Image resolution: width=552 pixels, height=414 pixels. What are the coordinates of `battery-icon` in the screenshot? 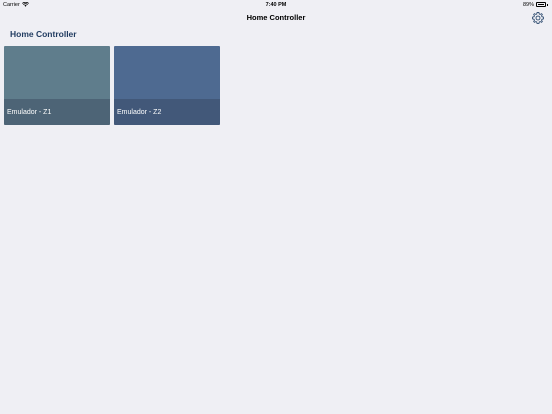 It's located at (541, 4).